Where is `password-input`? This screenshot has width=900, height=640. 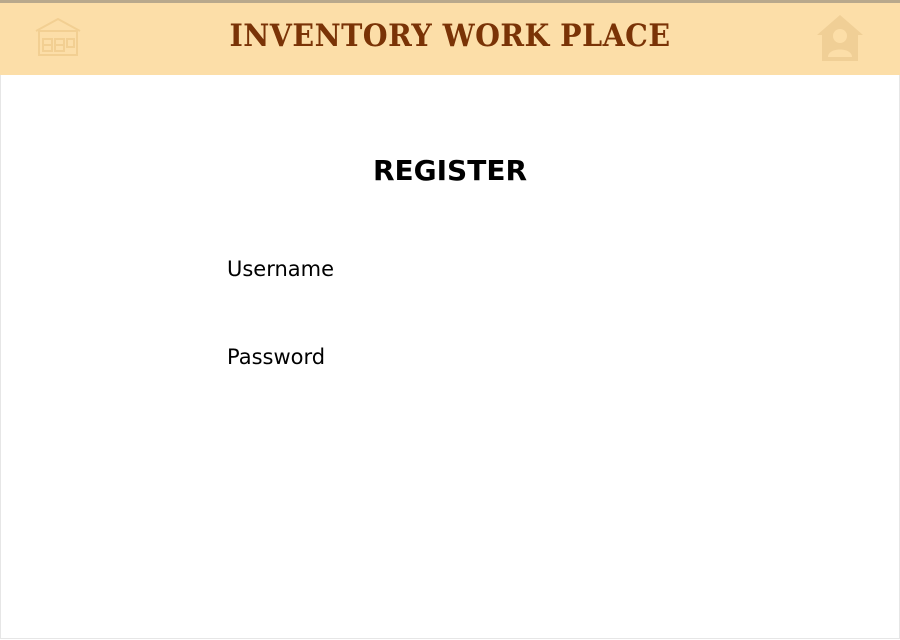 password-input is located at coordinates (450, 393).